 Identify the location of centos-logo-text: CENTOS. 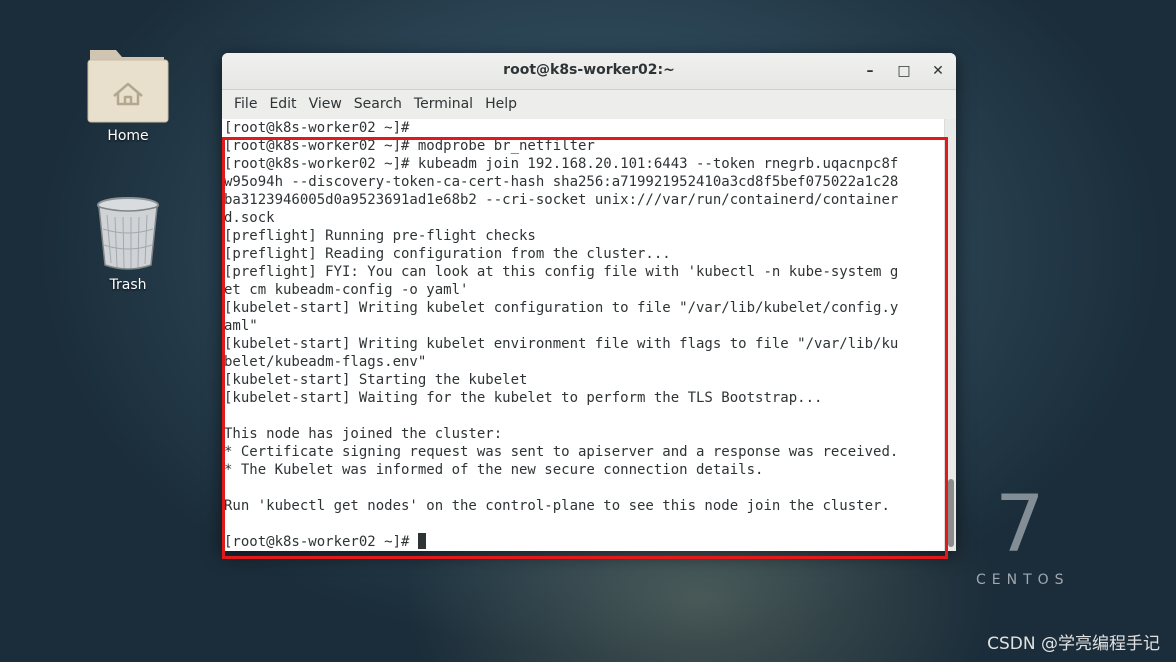
(1023, 580).